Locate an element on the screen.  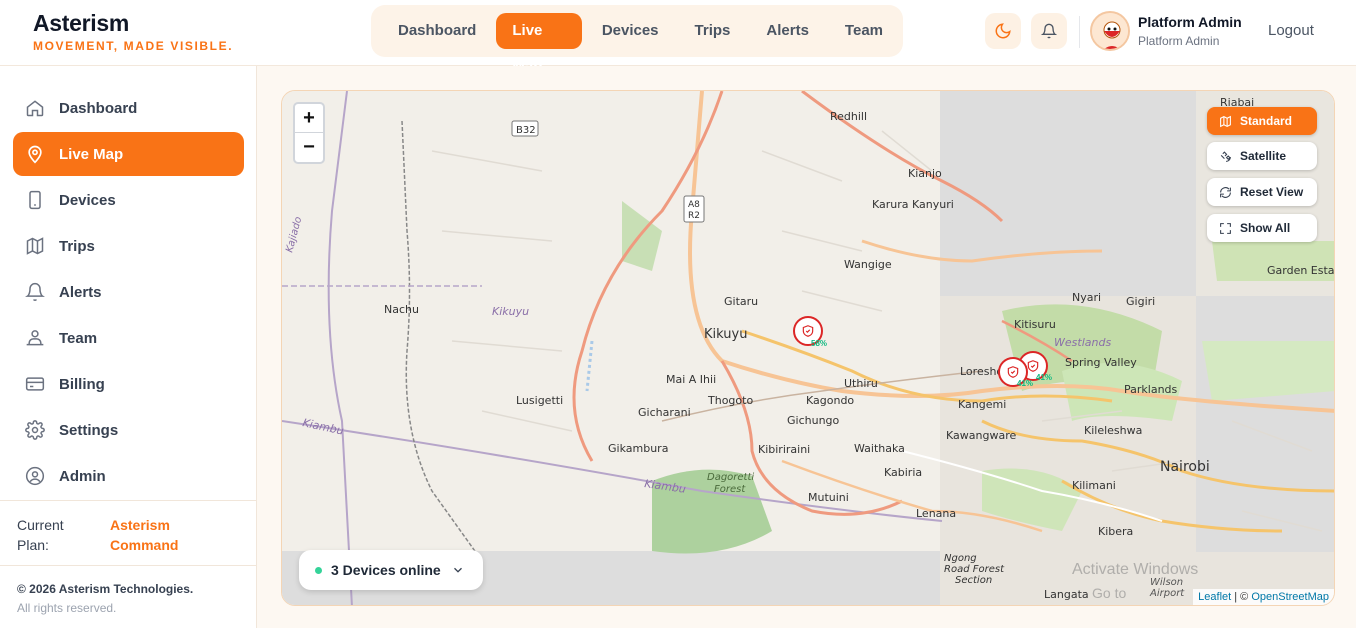
sidebar-item-label: Alerts is located at coordinates (80, 292).